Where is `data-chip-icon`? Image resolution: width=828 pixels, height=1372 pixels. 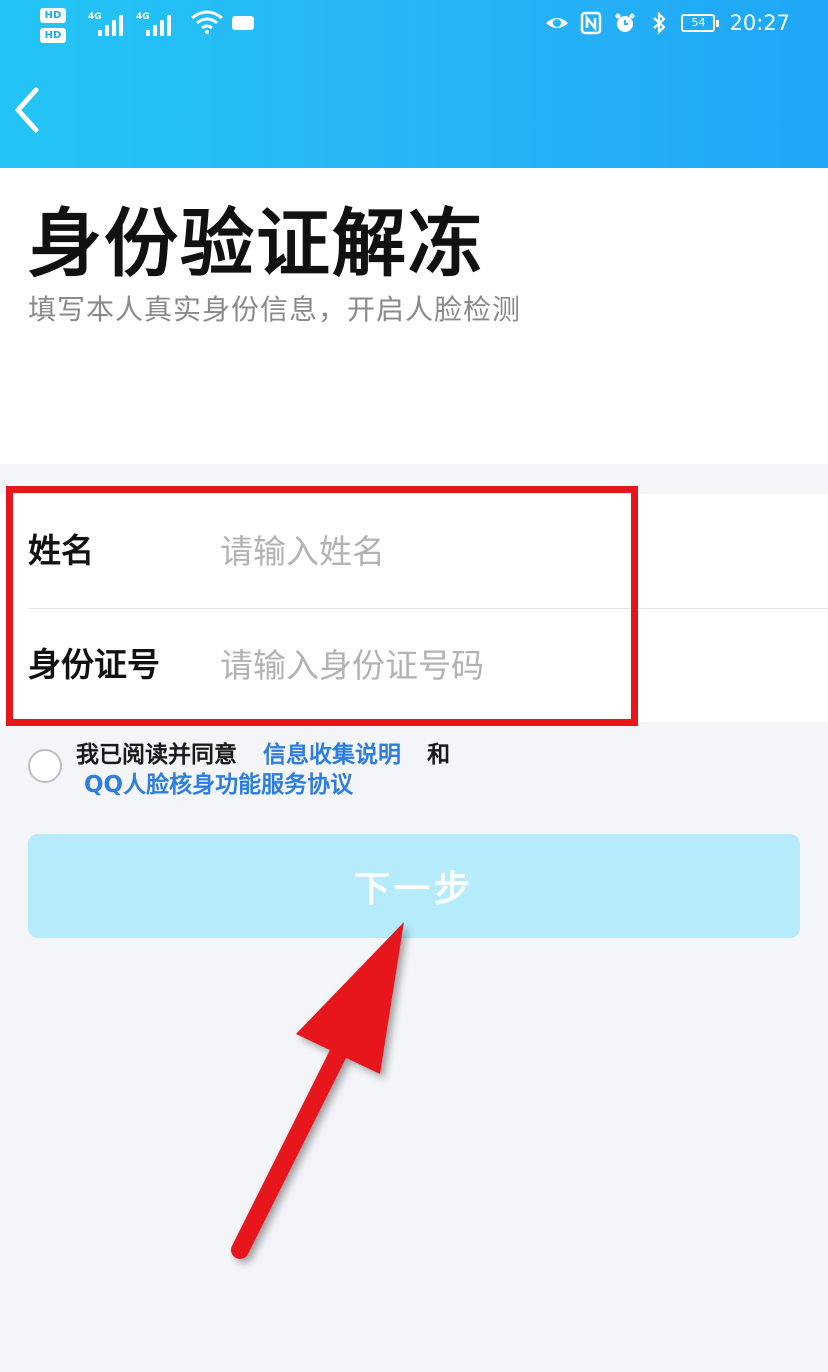
data-chip-icon is located at coordinates (243, 23).